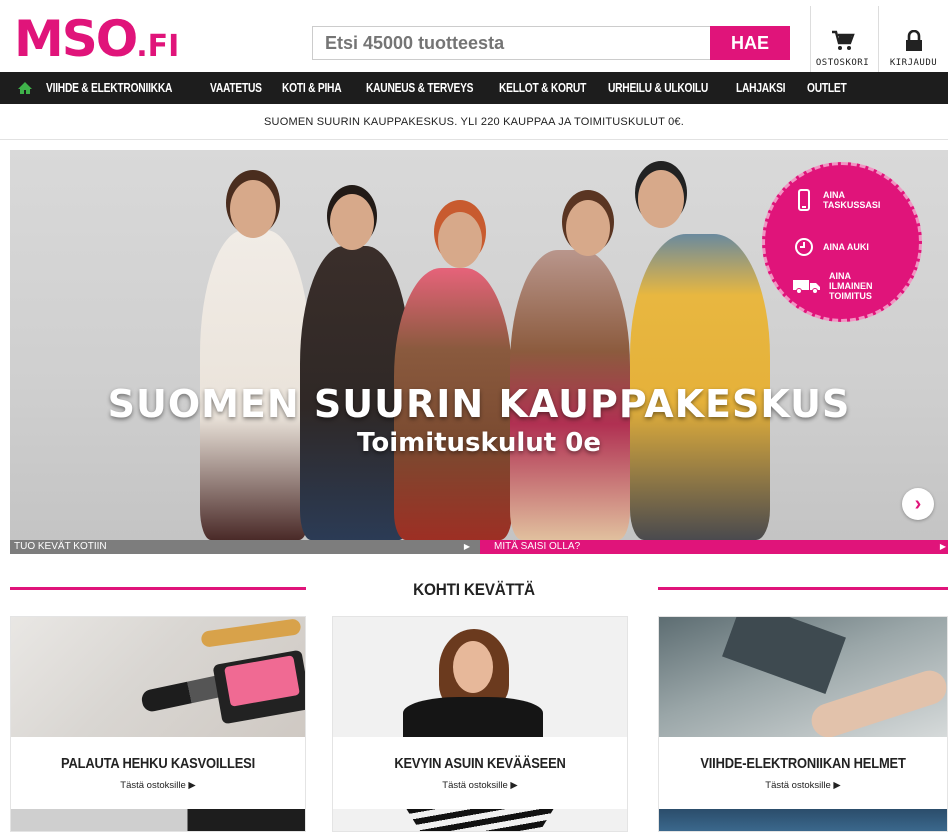 The height and width of the screenshot is (832, 948). I want to click on nav-item-viihde: VIIHDE & ELEKTRONIIKKA, so click(115, 88).